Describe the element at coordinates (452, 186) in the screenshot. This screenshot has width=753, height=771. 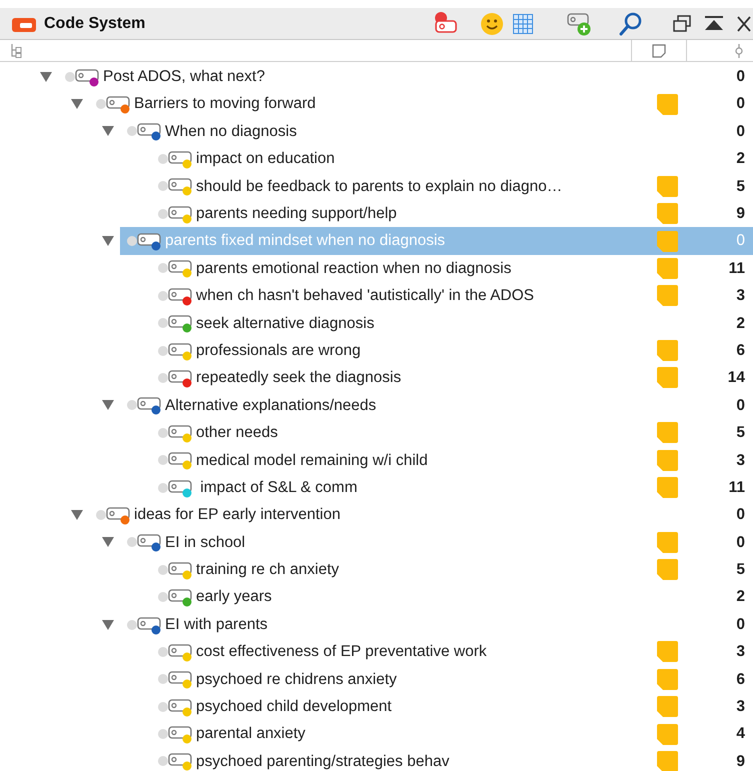
I see `code-row: should be feedback to parents to explain no diagno… 5` at that location.